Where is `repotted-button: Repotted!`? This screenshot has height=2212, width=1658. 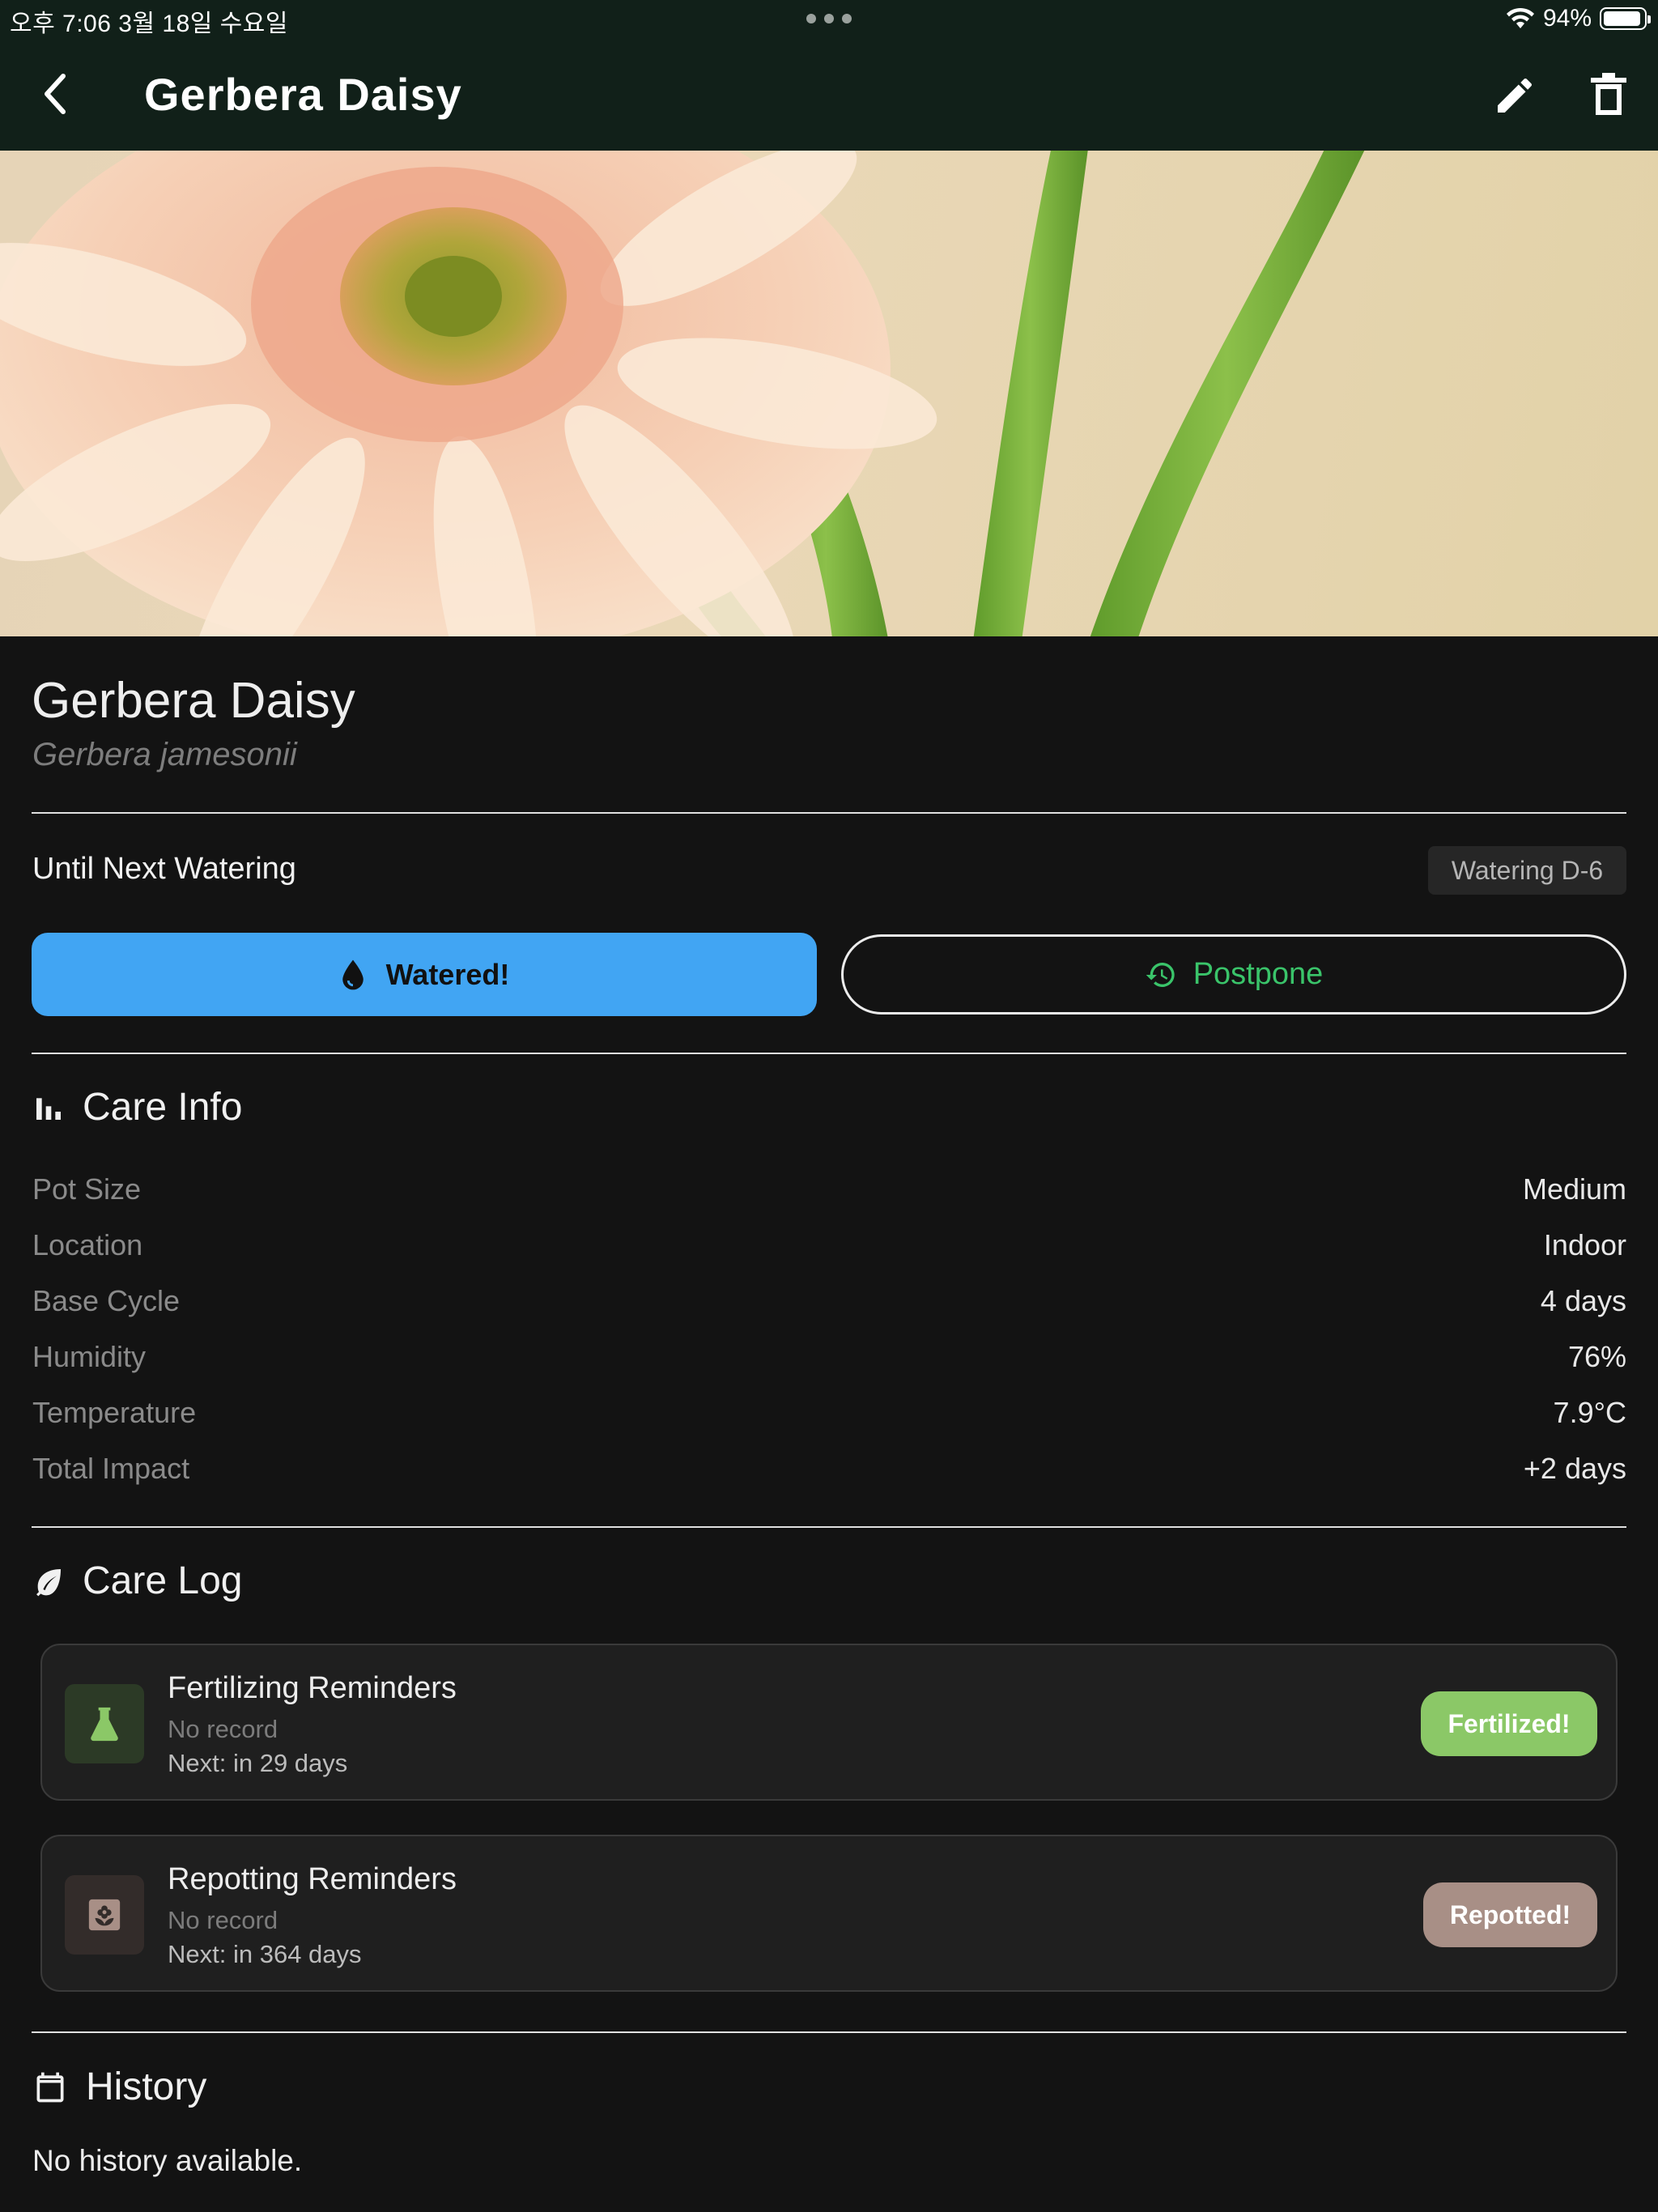 repotted-button: Repotted! is located at coordinates (1510, 1914).